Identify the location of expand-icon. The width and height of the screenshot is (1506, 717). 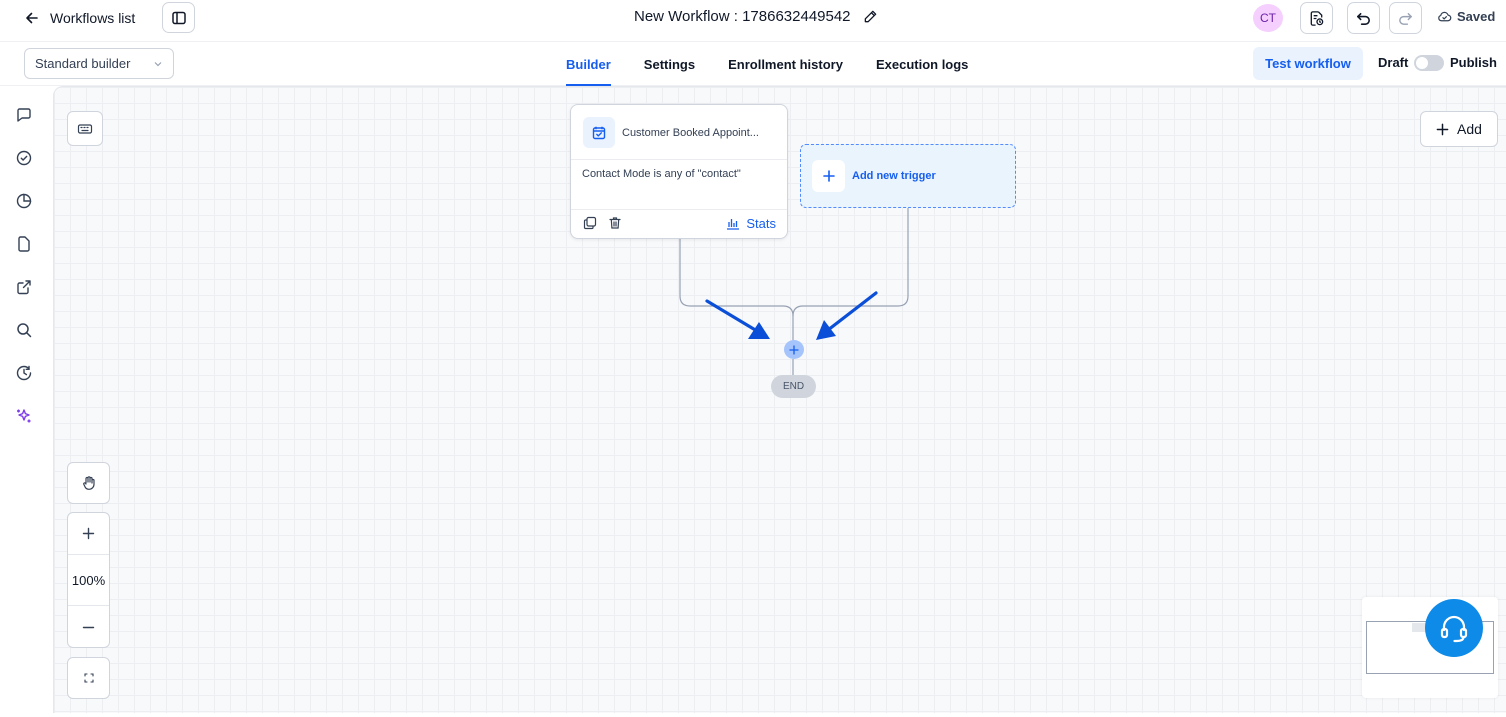
(88, 678).